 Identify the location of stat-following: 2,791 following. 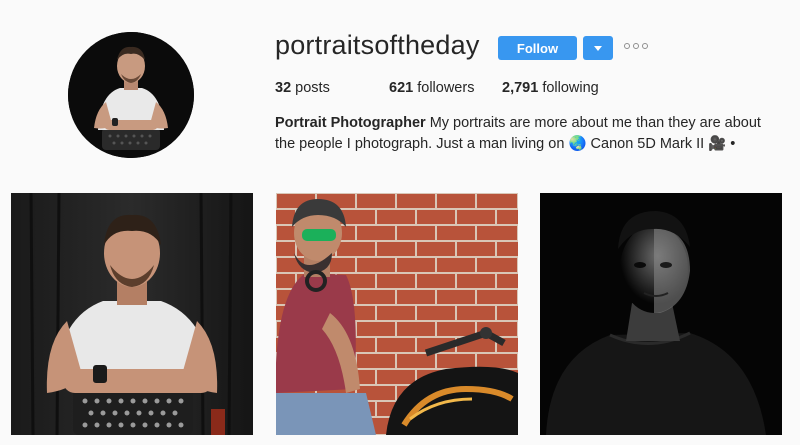
(550, 88).